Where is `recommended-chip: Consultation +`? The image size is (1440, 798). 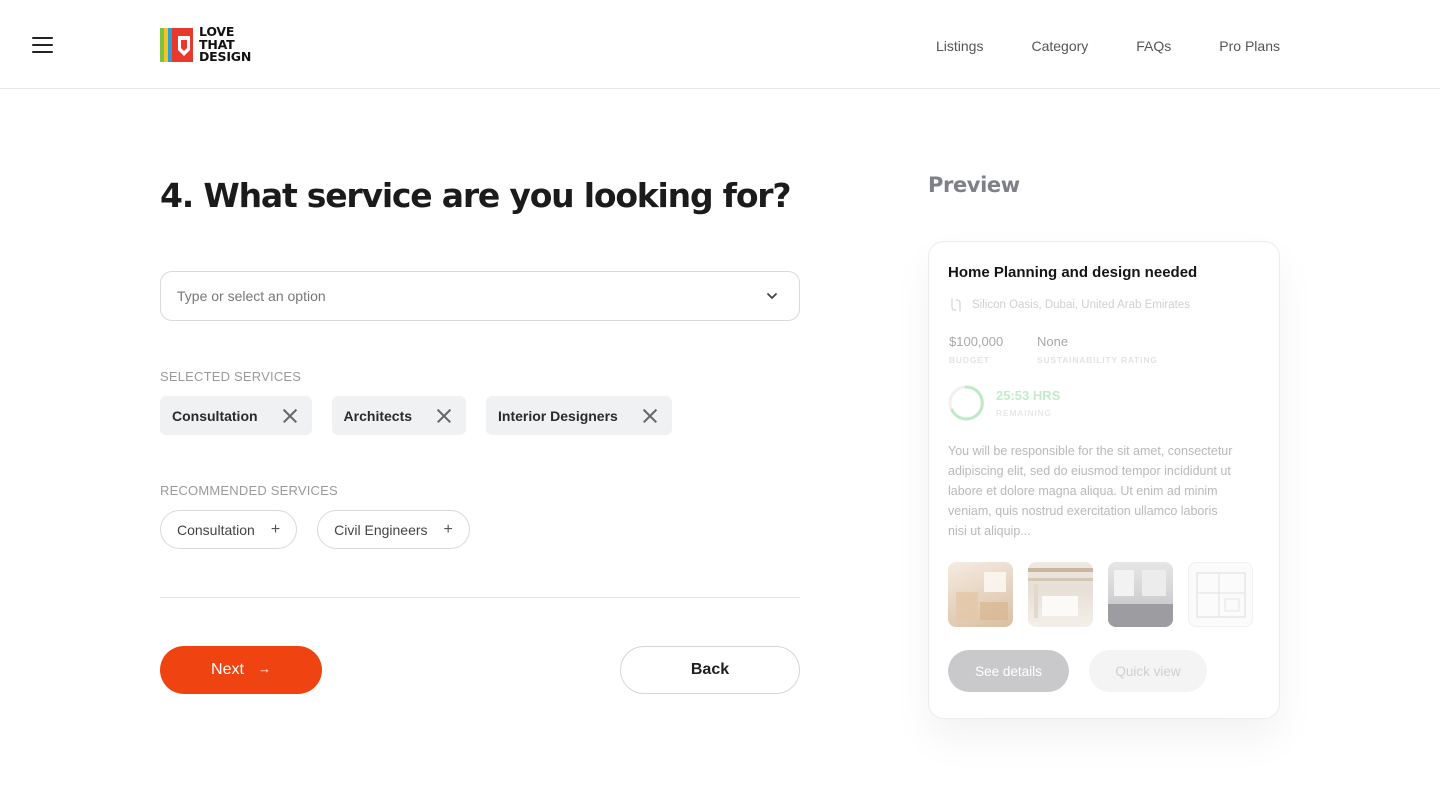
recommended-chip: Consultation + is located at coordinates (229, 529).